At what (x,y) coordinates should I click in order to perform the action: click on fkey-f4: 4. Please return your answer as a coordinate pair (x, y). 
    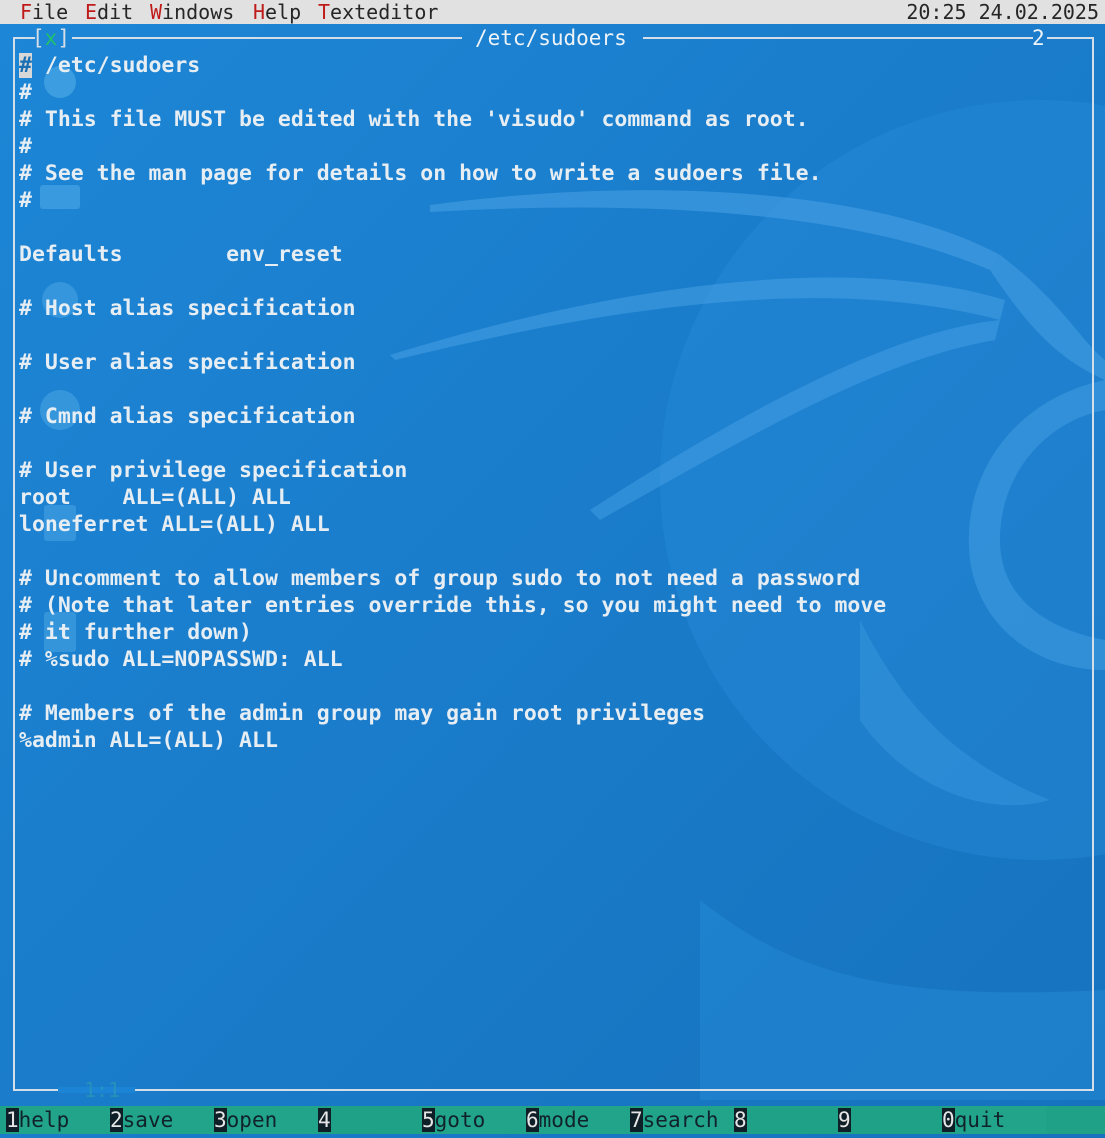
    Looking at the image, I should click on (370, 1120).